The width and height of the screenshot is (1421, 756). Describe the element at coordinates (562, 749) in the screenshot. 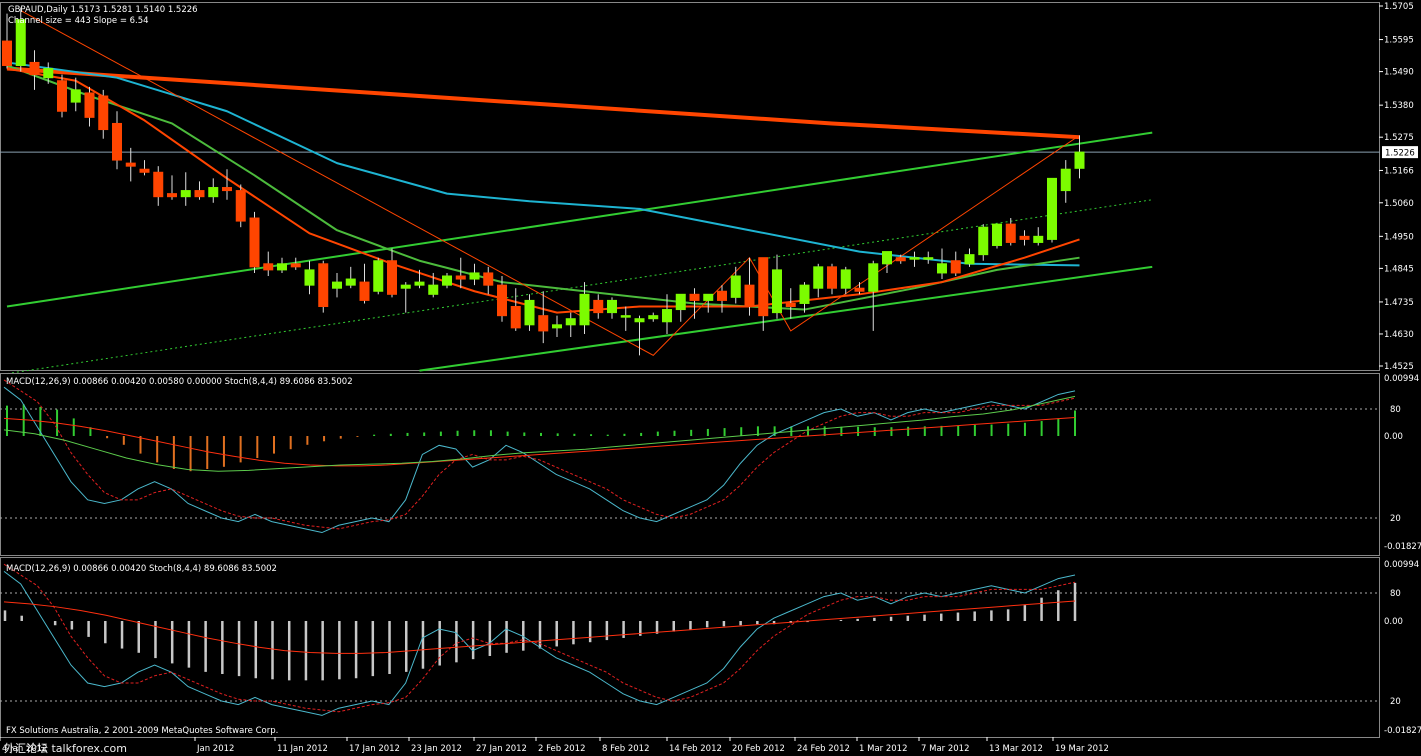

I see `time-tick-label: 2 Feb 2012` at that location.